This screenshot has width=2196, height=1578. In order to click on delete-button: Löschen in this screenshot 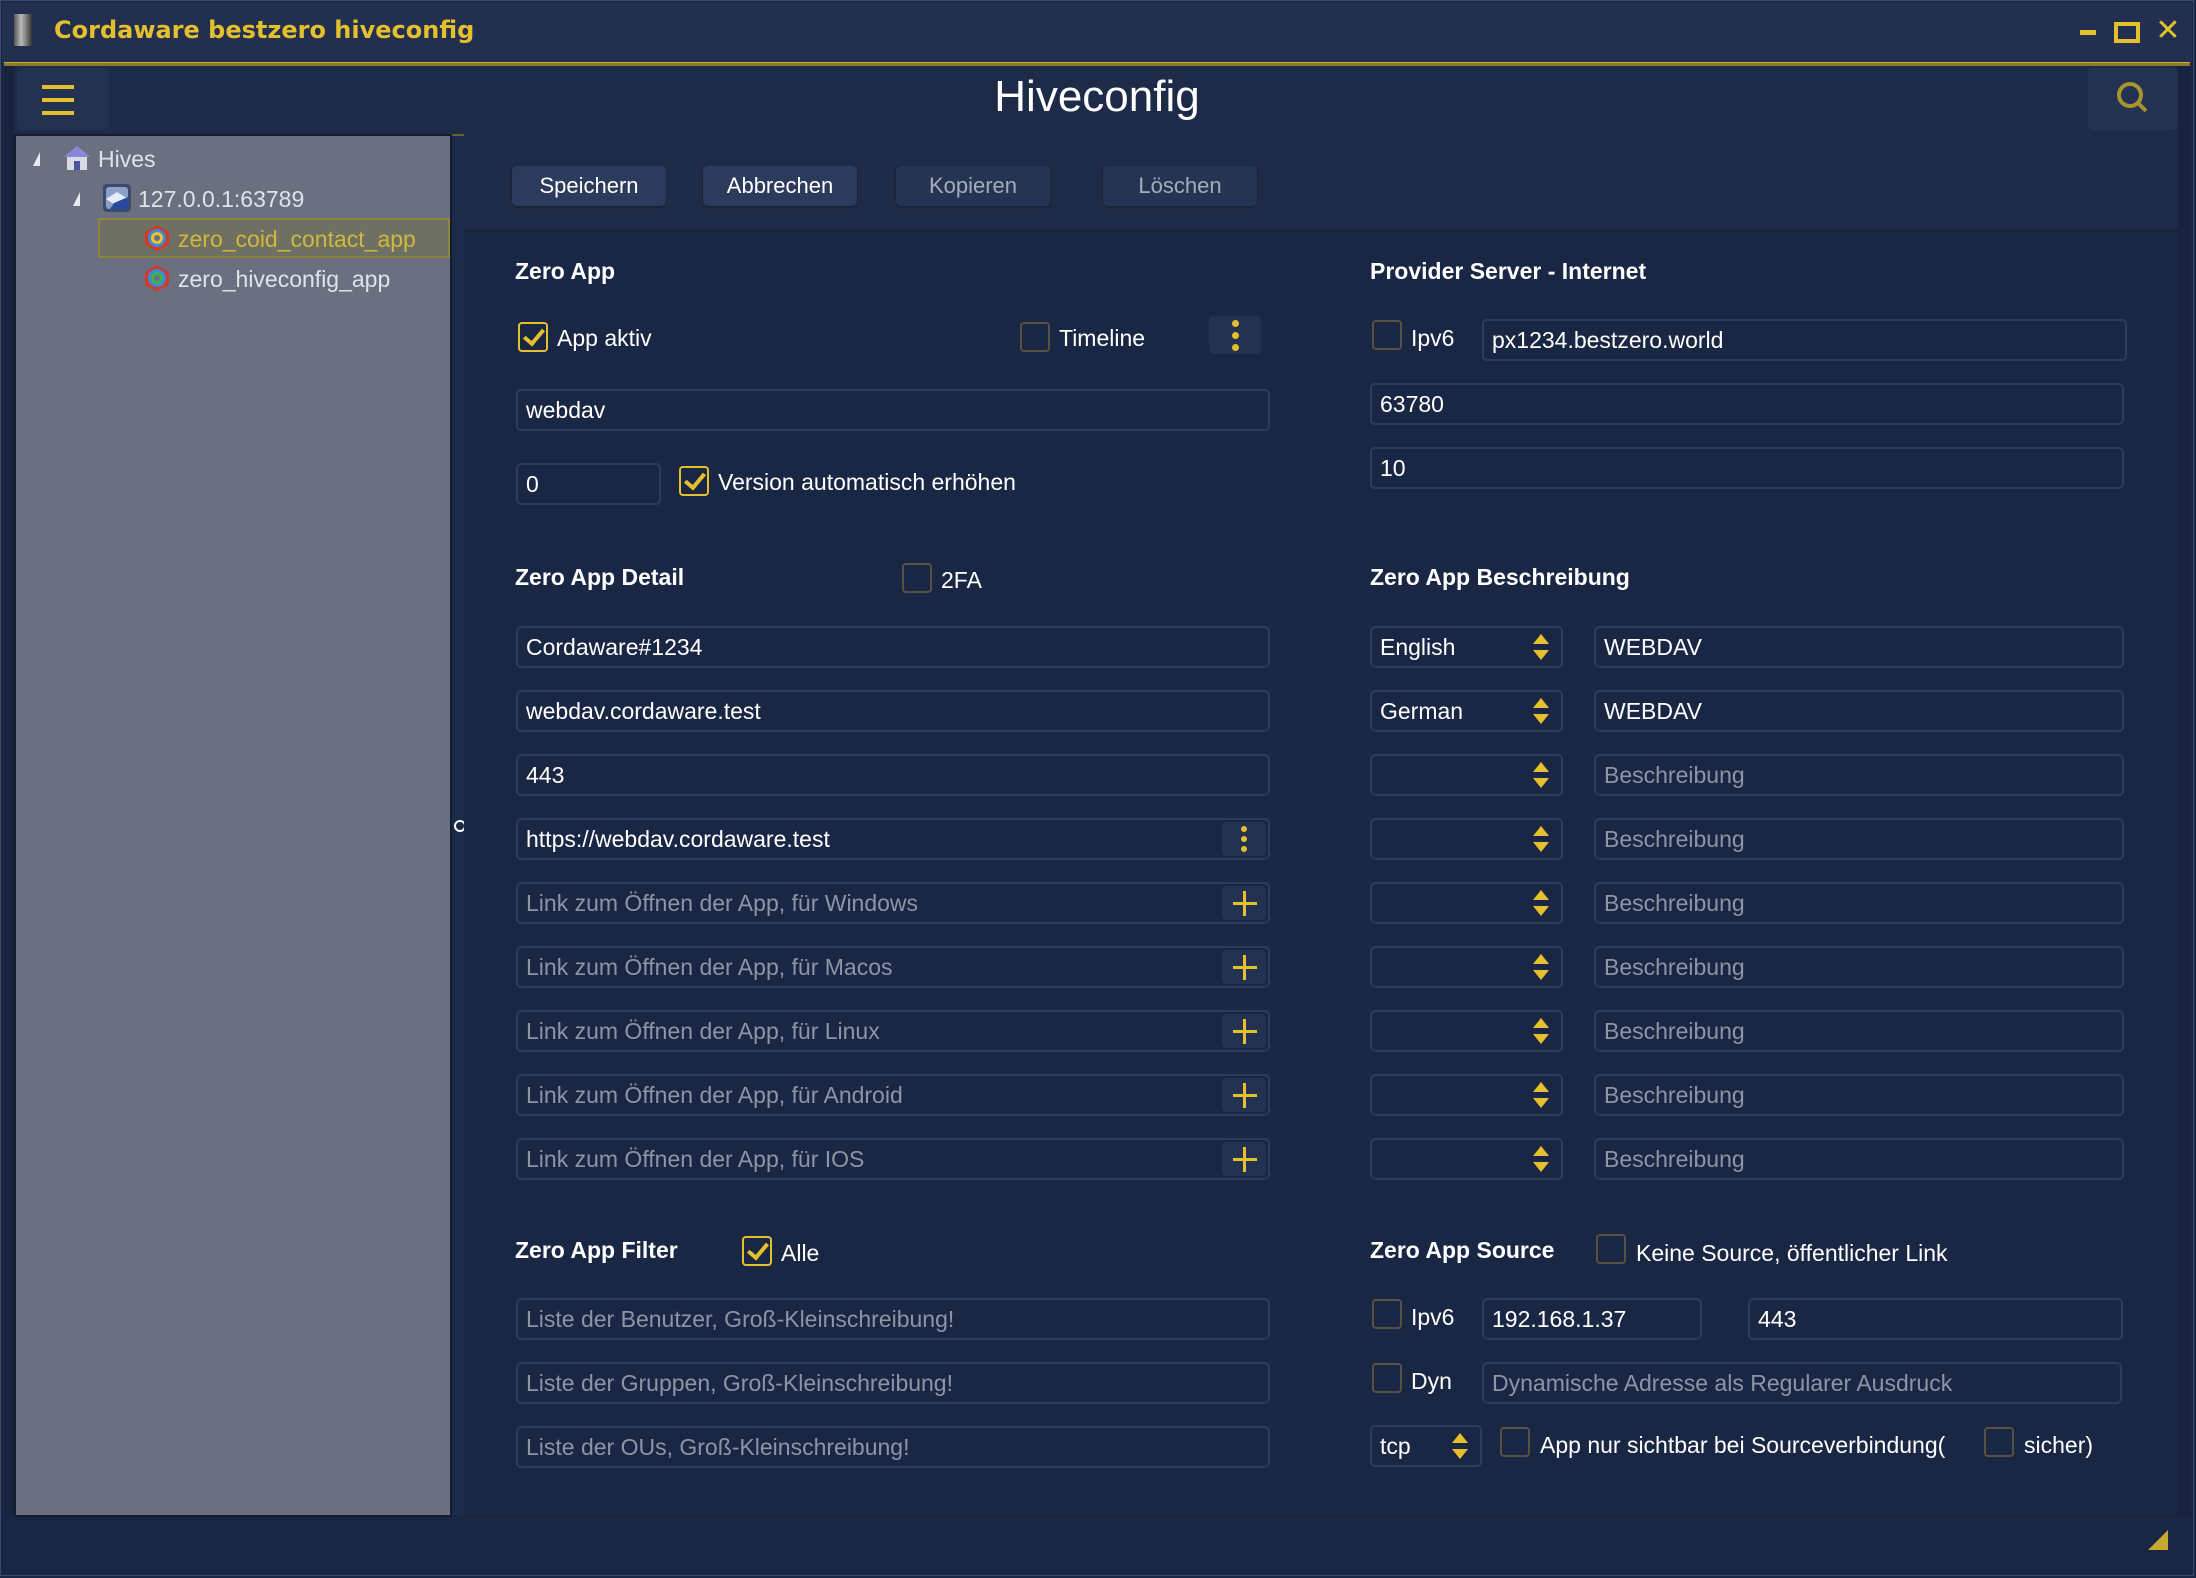, I will do `click(1180, 186)`.